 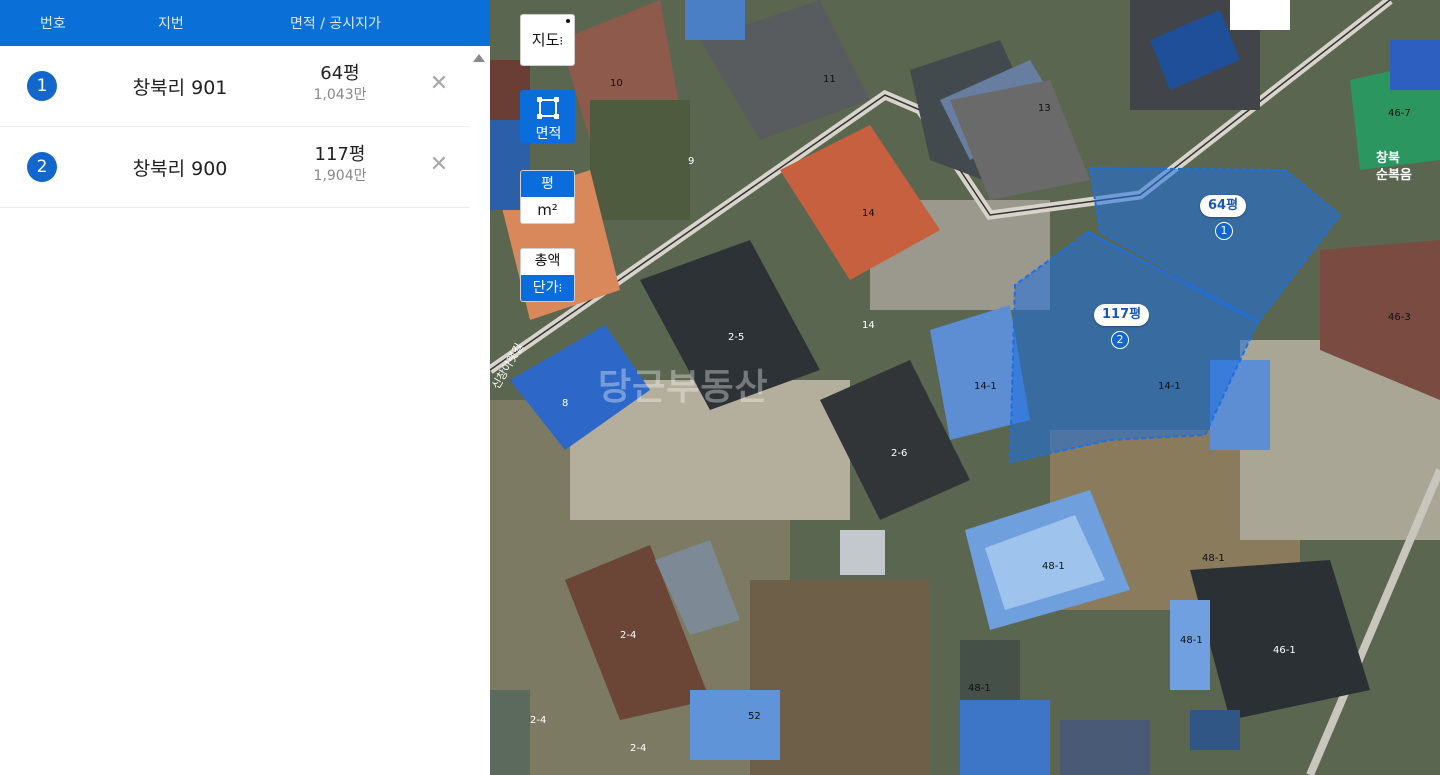 What do you see at coordinates (340, 95) in the screenshot?
I see `parcel-price: 1,043만` at bounding box center [340, 95].